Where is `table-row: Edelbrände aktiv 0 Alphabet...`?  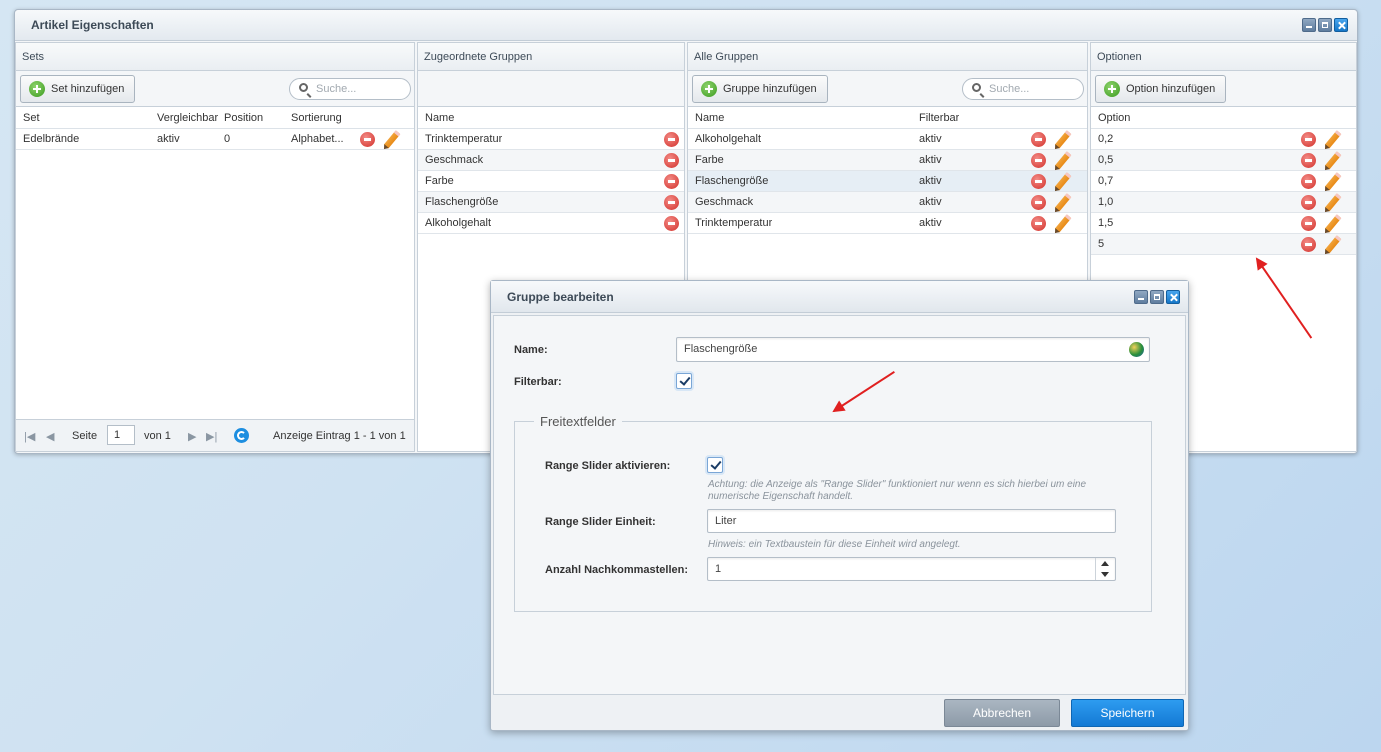
table-row: Edelbrände aktiv 0 Alphabet... is located at coordinates (215, 139).